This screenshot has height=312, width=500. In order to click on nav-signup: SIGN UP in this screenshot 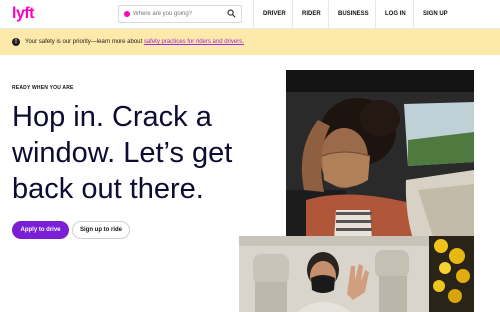, I will do `click(435, 14)`.